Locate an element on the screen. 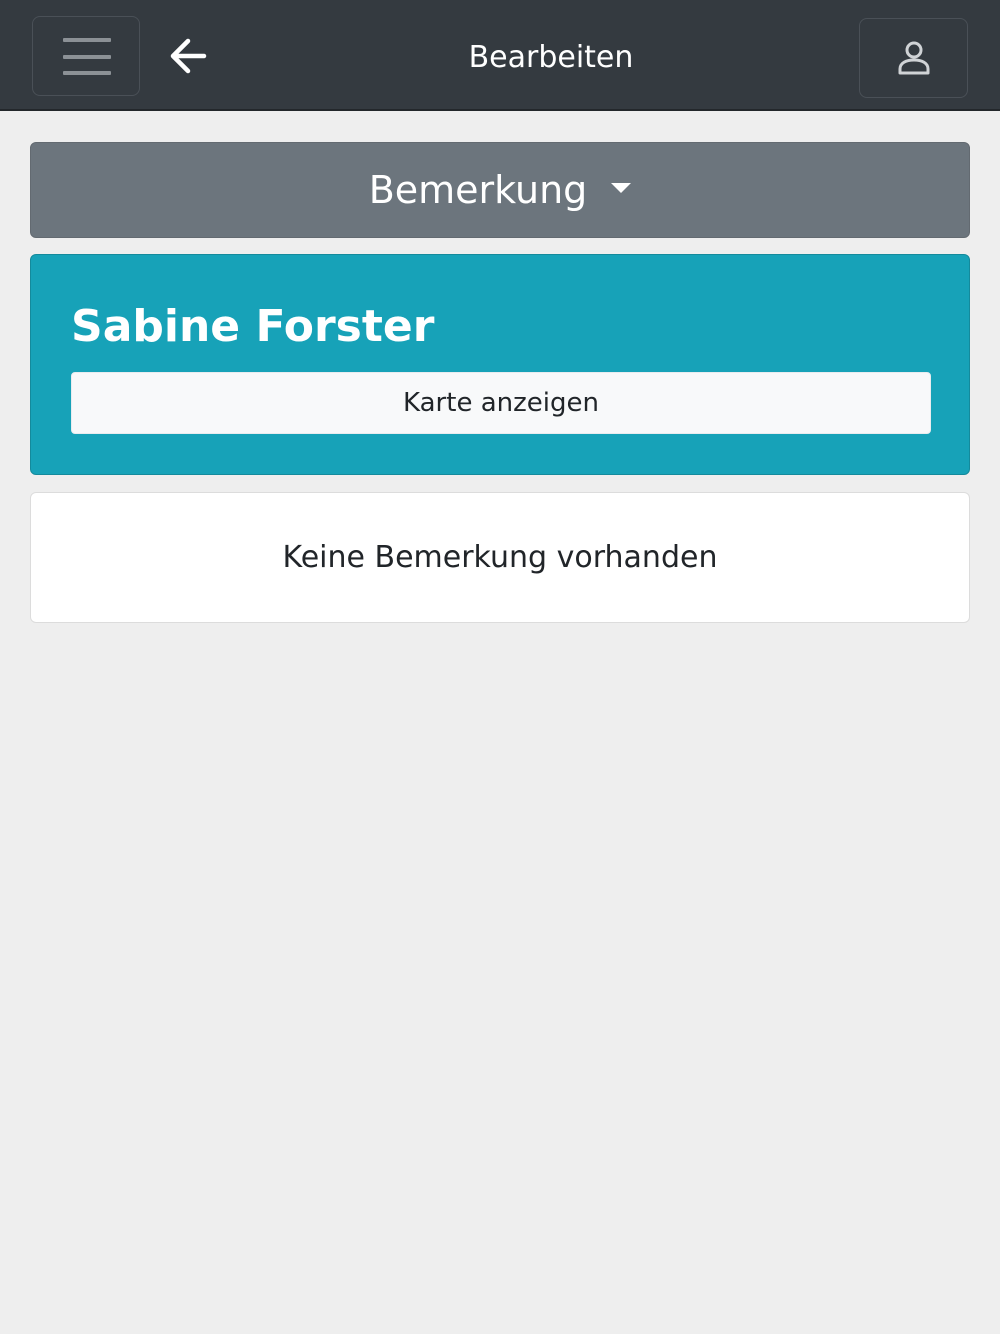 The width and height of the screenshot is (1000, 1334). remarks-card: Keine Bemerkung vorhanden is located at coordinates (500, 557).